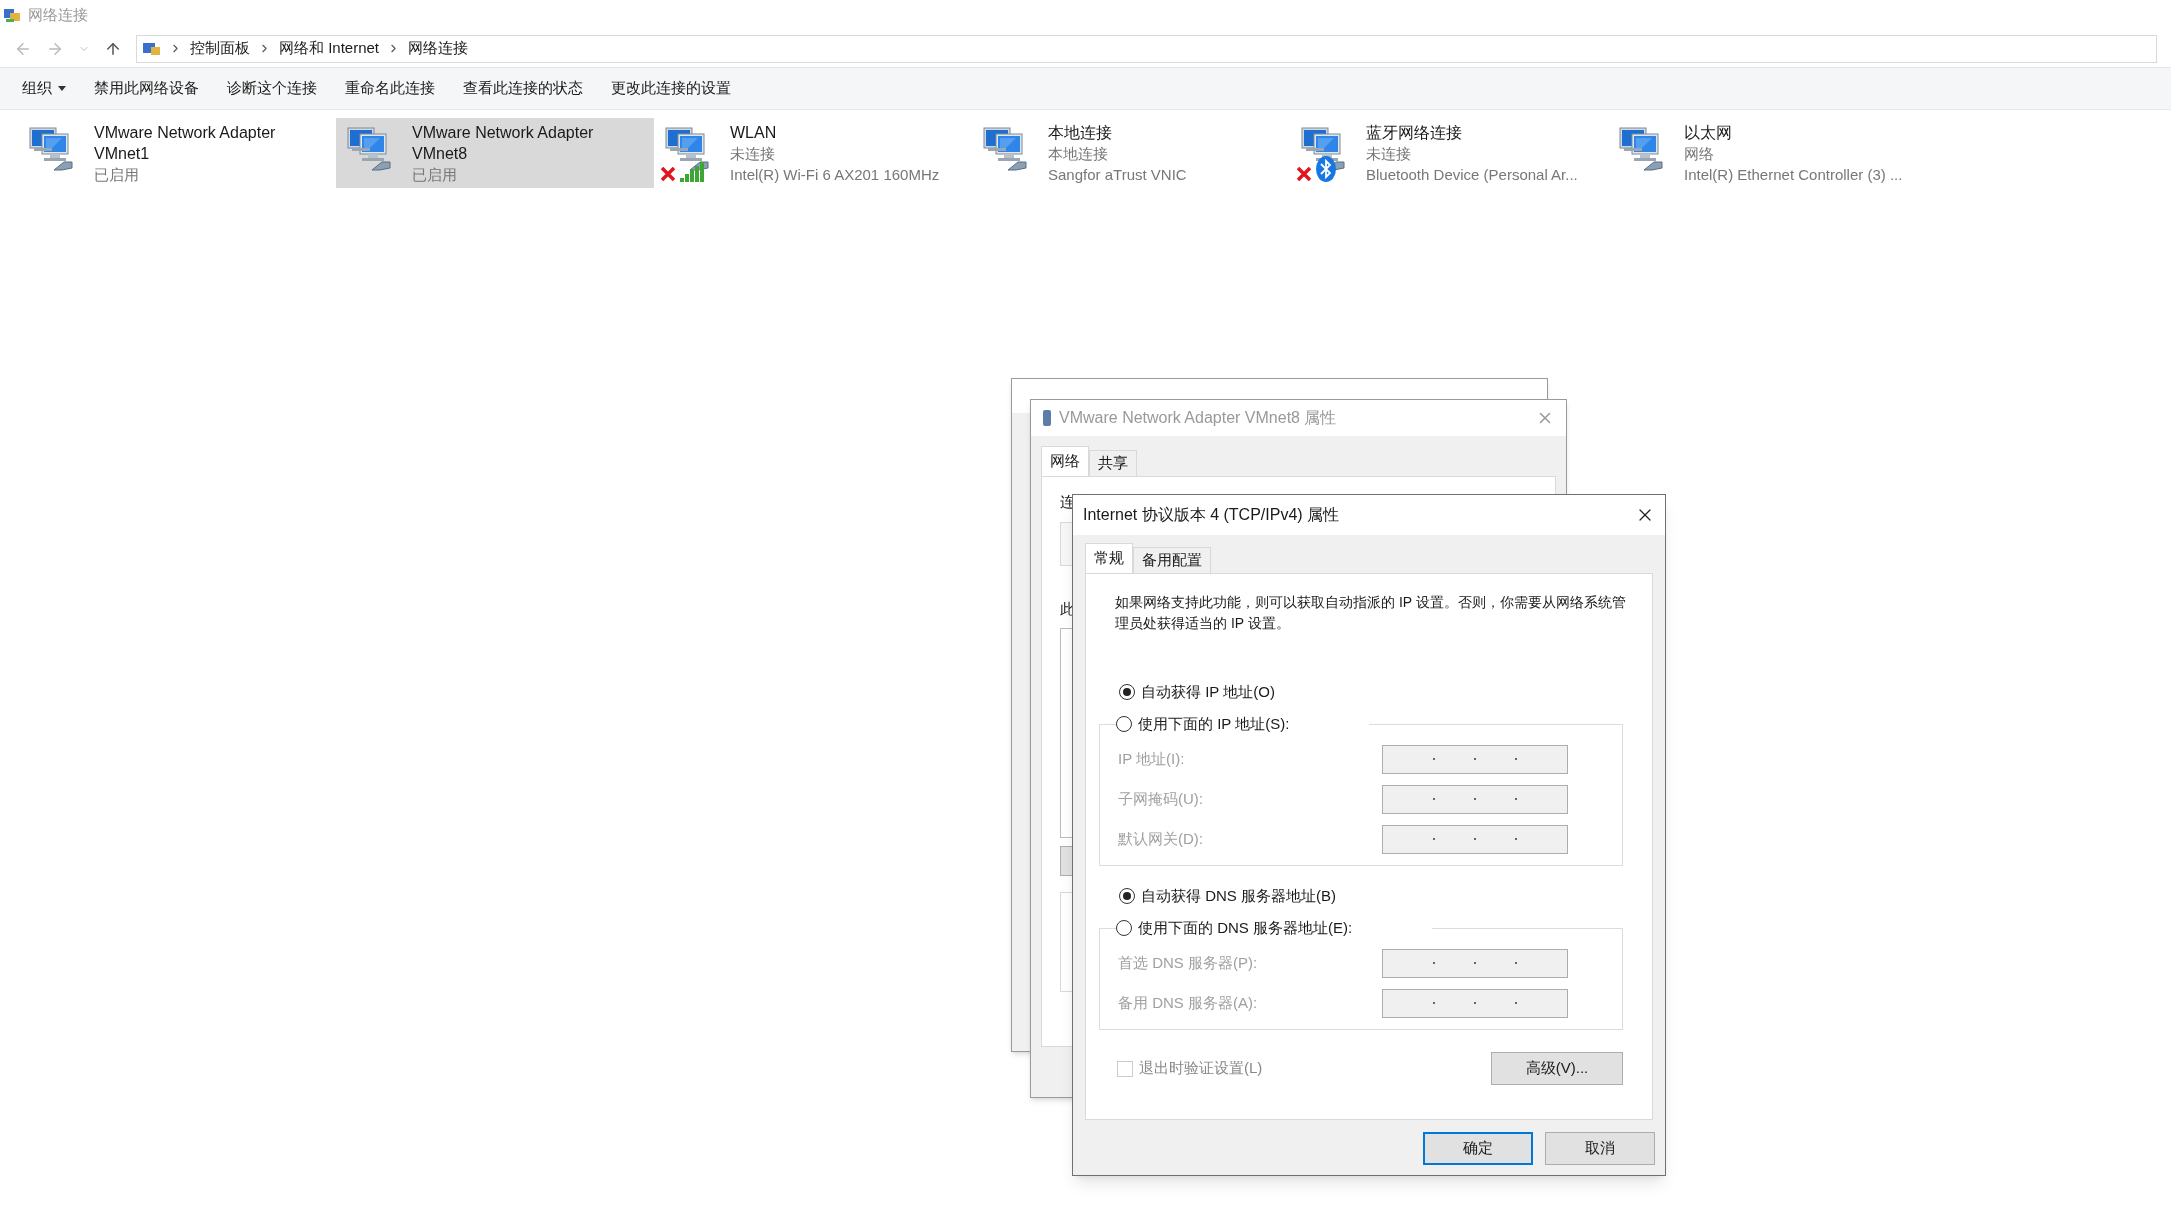  What do you see at coordinates (152, 48) in the screenshot?
I see `control-panel-icon` at bounding box center [152, 48].